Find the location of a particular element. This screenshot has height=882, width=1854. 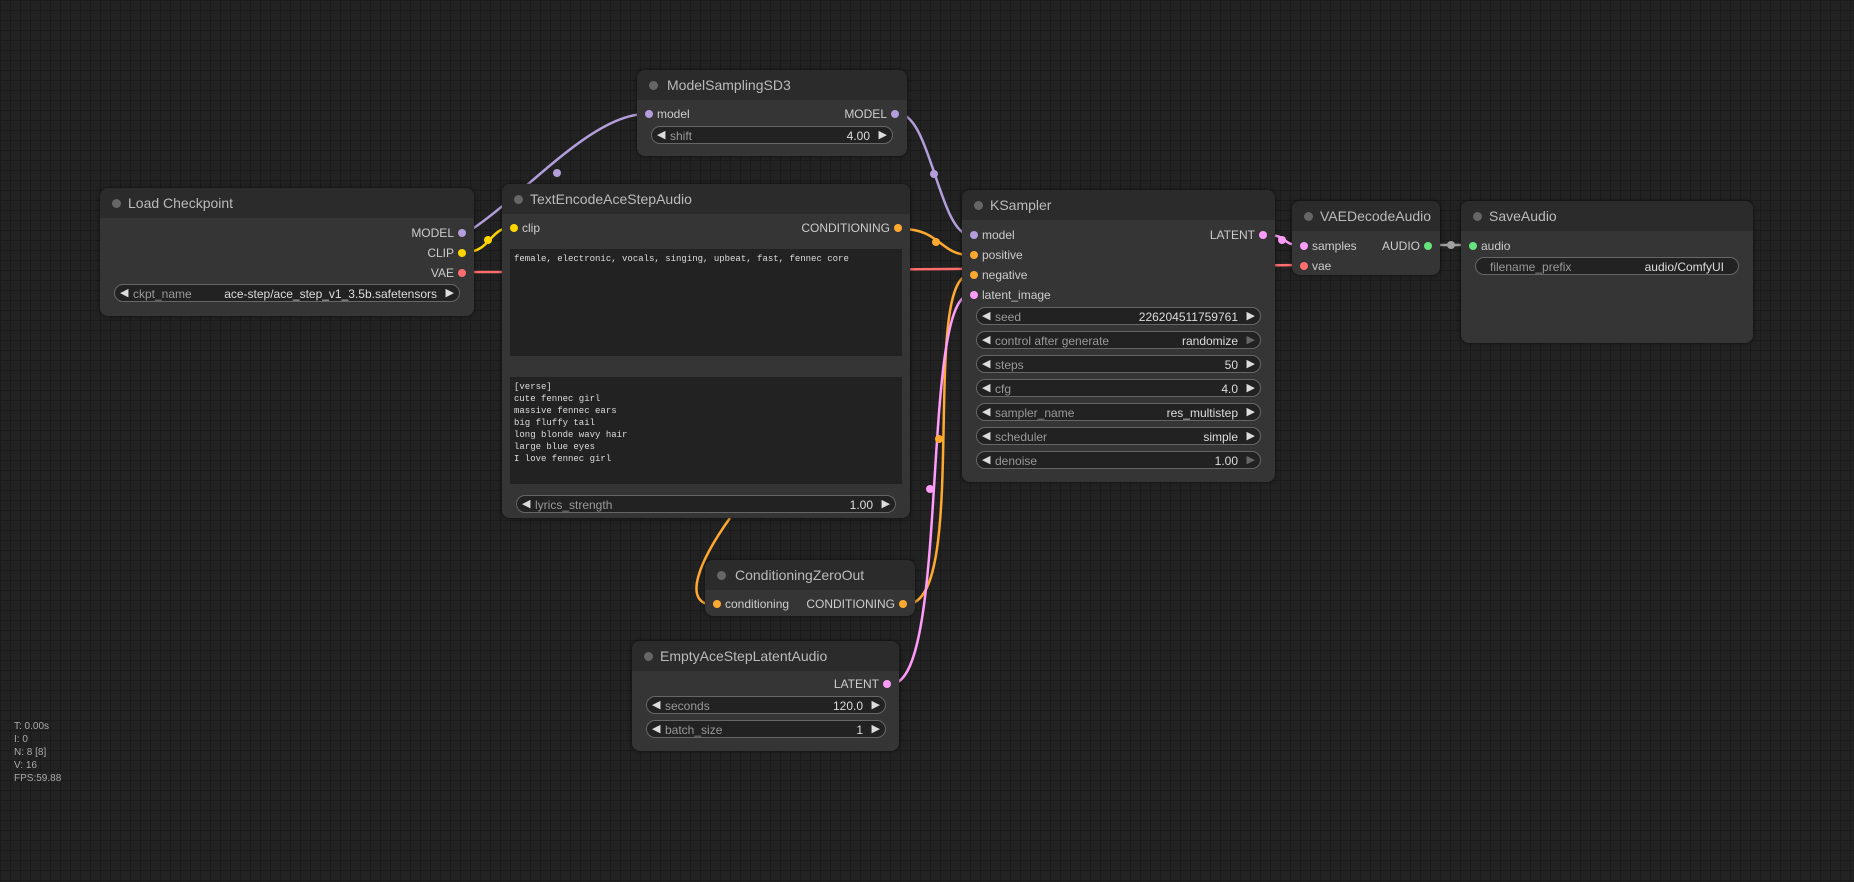

node-title-bar: KSampler is located at coordinates (1118, 205).